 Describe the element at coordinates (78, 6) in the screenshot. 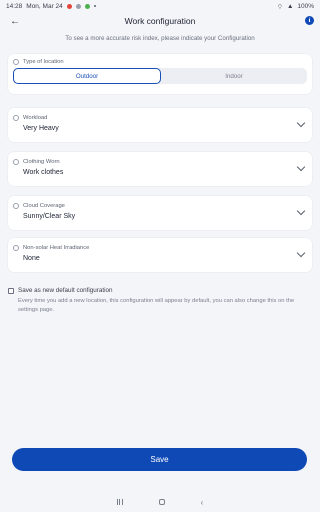

I see `shield-icon` at that location.